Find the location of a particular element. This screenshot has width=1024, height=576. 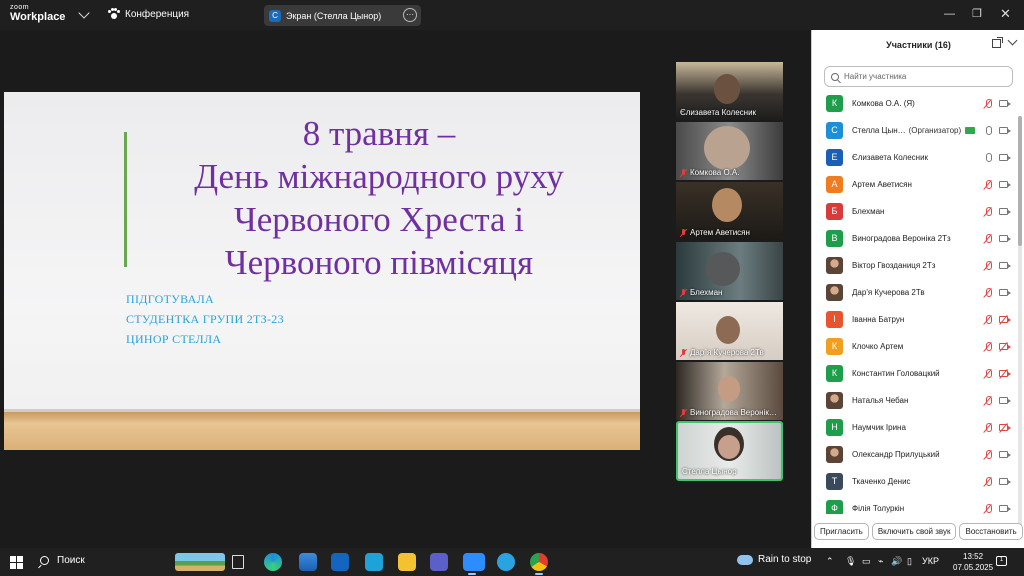

close-icon: ✕ is located at coordinates (1005, 14).